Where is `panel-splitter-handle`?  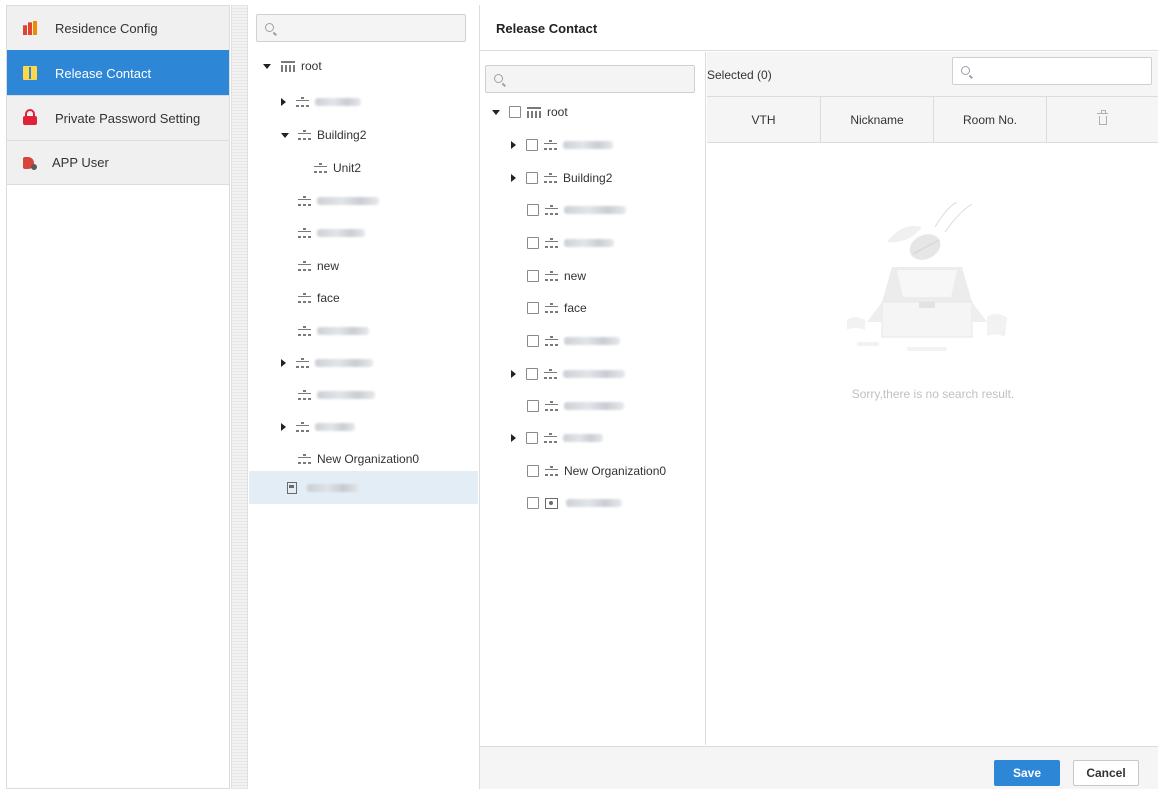
panel-splitter-handle is located at coordinates (239, 397).